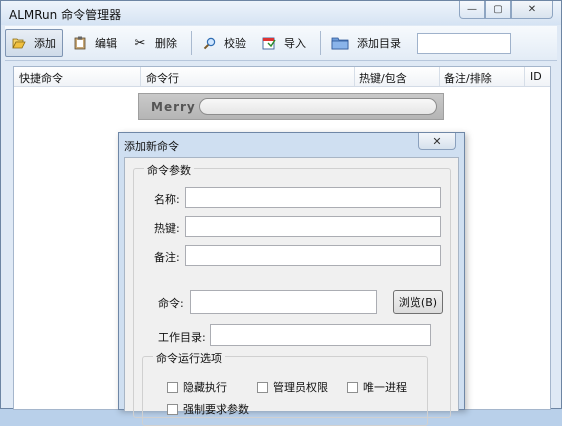  Describe the element at coordinates (379, 43) in the screenshot. I see `add-directory-label: 添加目录` at that location.